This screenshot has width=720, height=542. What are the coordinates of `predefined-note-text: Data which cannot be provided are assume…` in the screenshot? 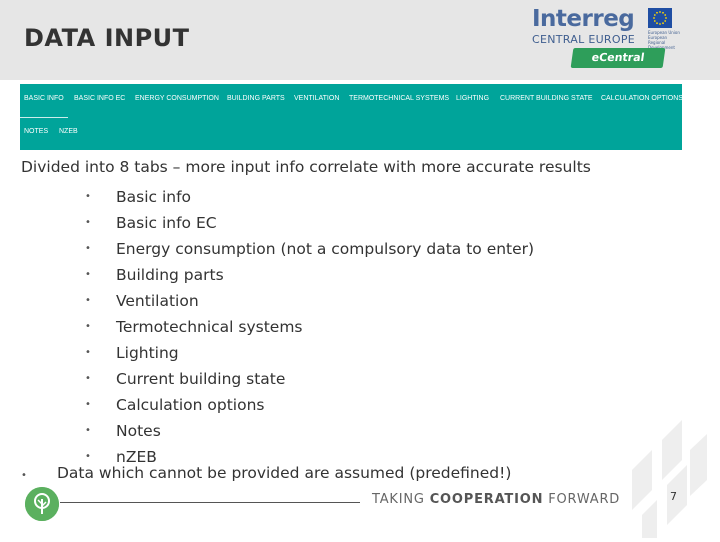 It's located at (284, 473).